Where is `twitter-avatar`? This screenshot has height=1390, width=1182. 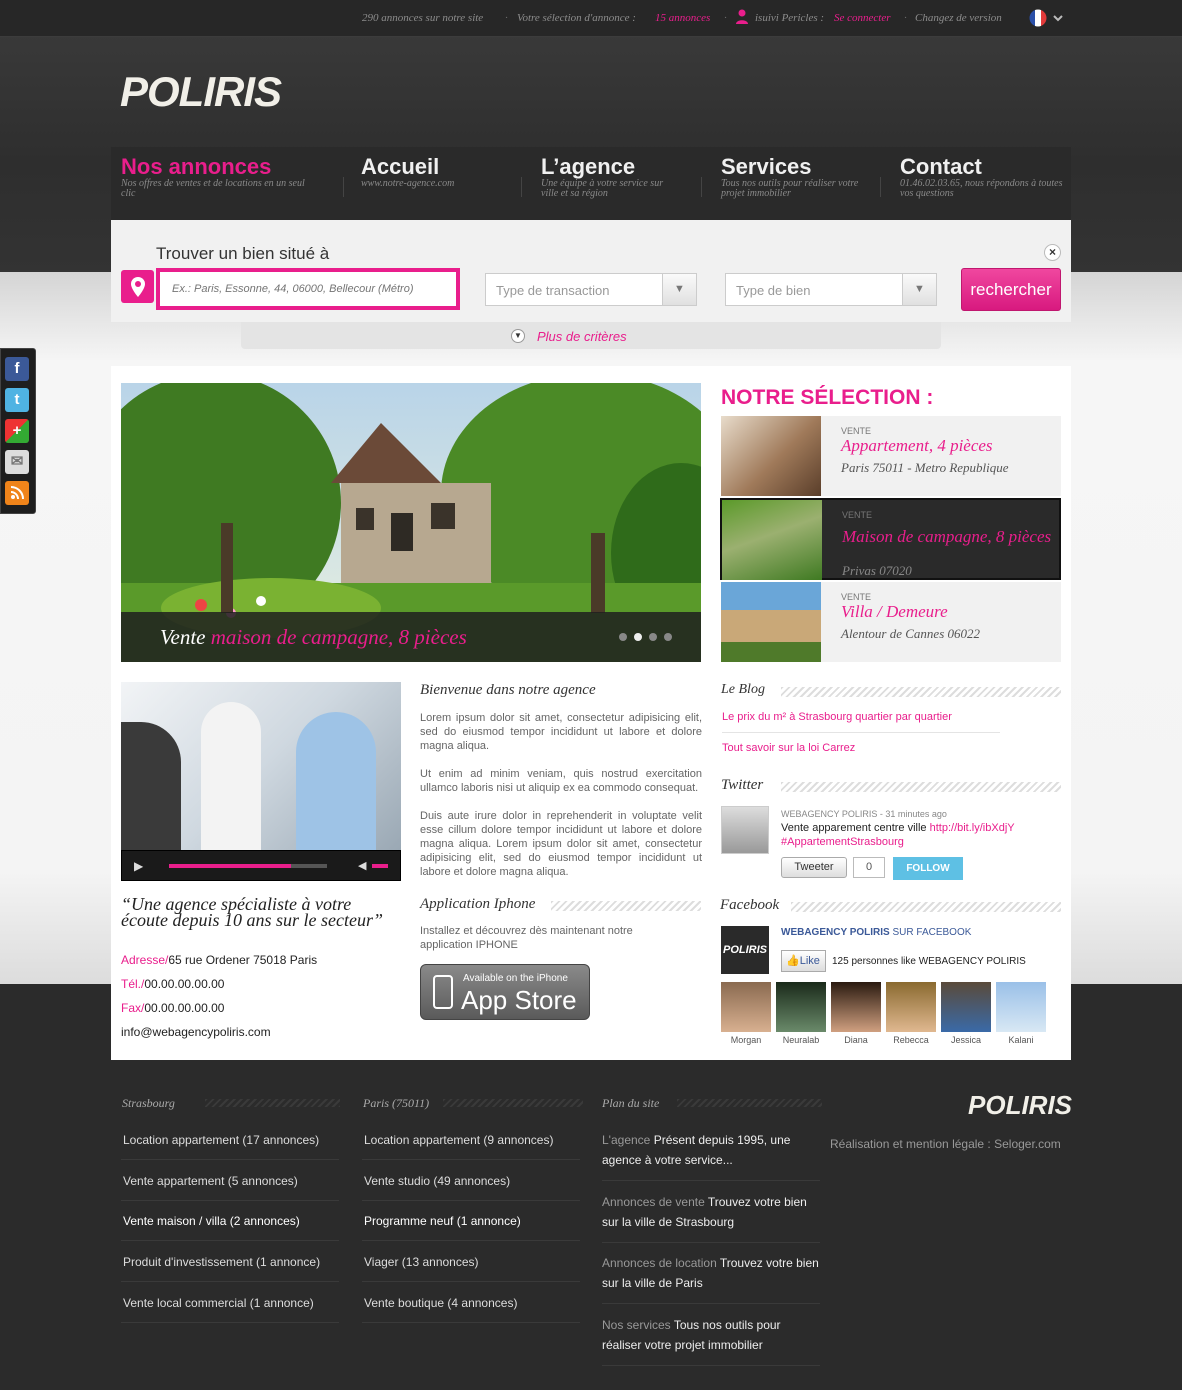 twitter-avatar is located at coordinates (745, 830).